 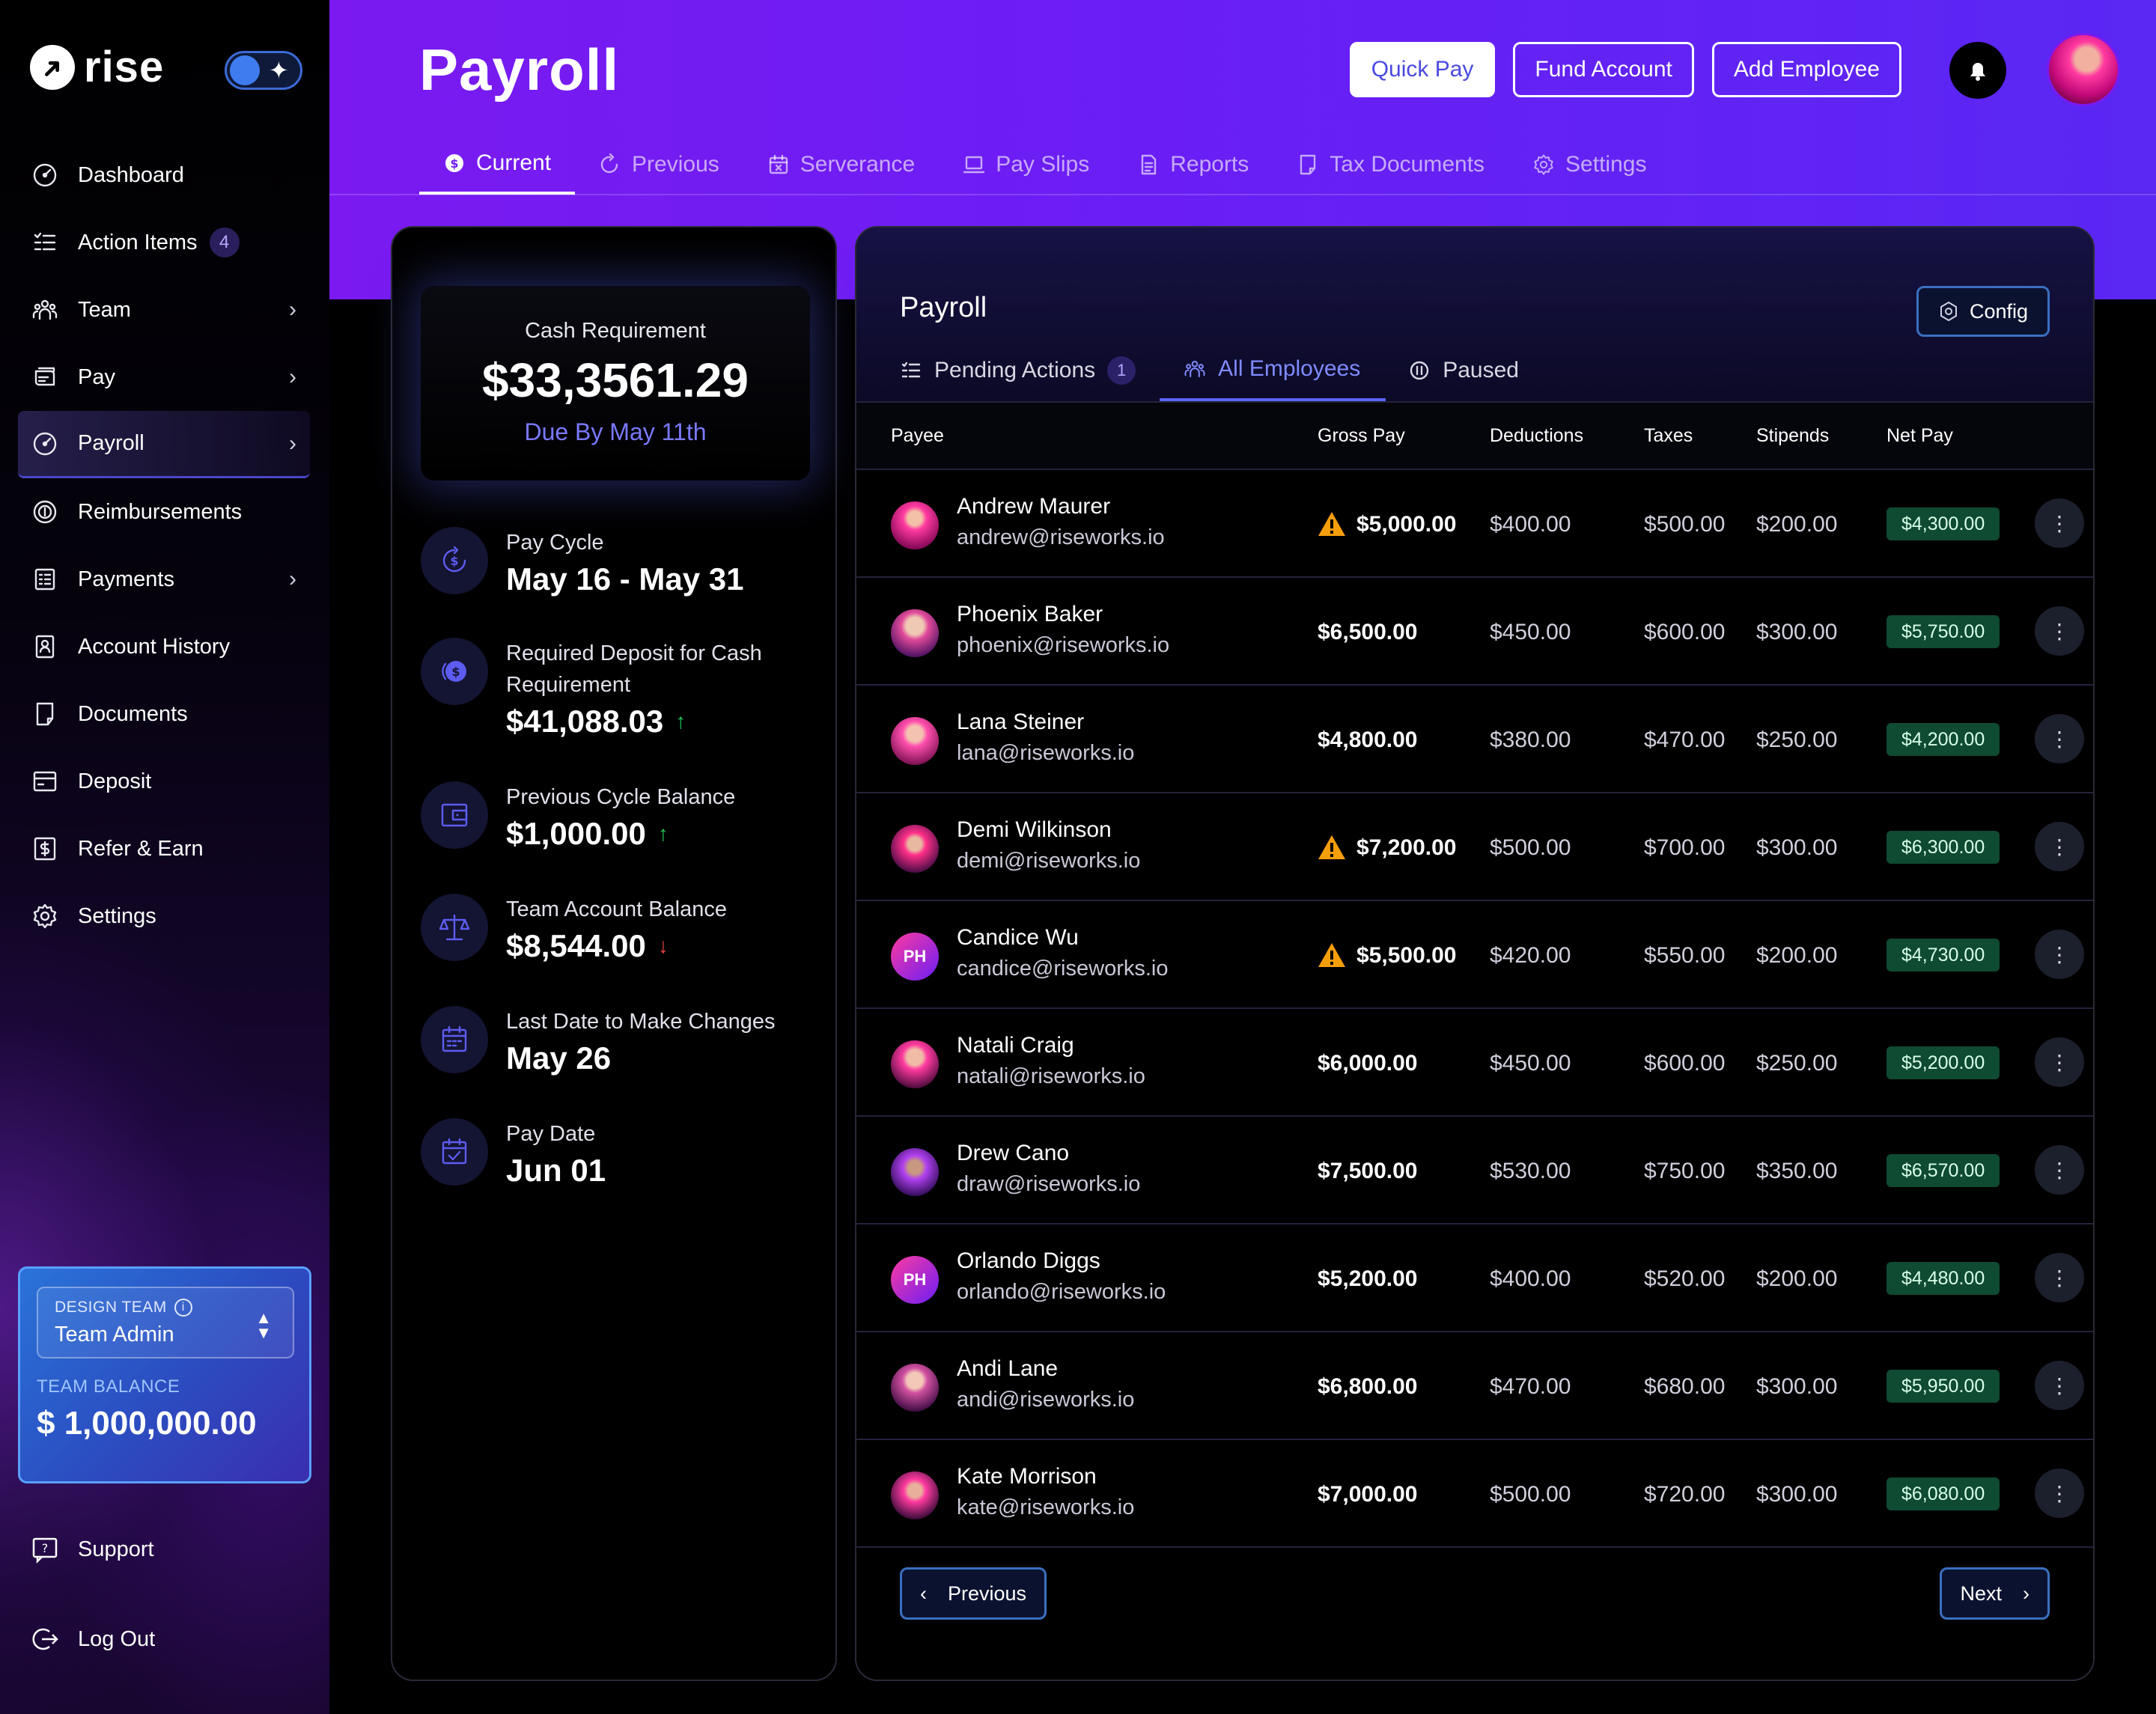 What do you see at coordinates (2083, 69) in the screenshot?
I see `user-avatar` at bounding box center [2083, 69].